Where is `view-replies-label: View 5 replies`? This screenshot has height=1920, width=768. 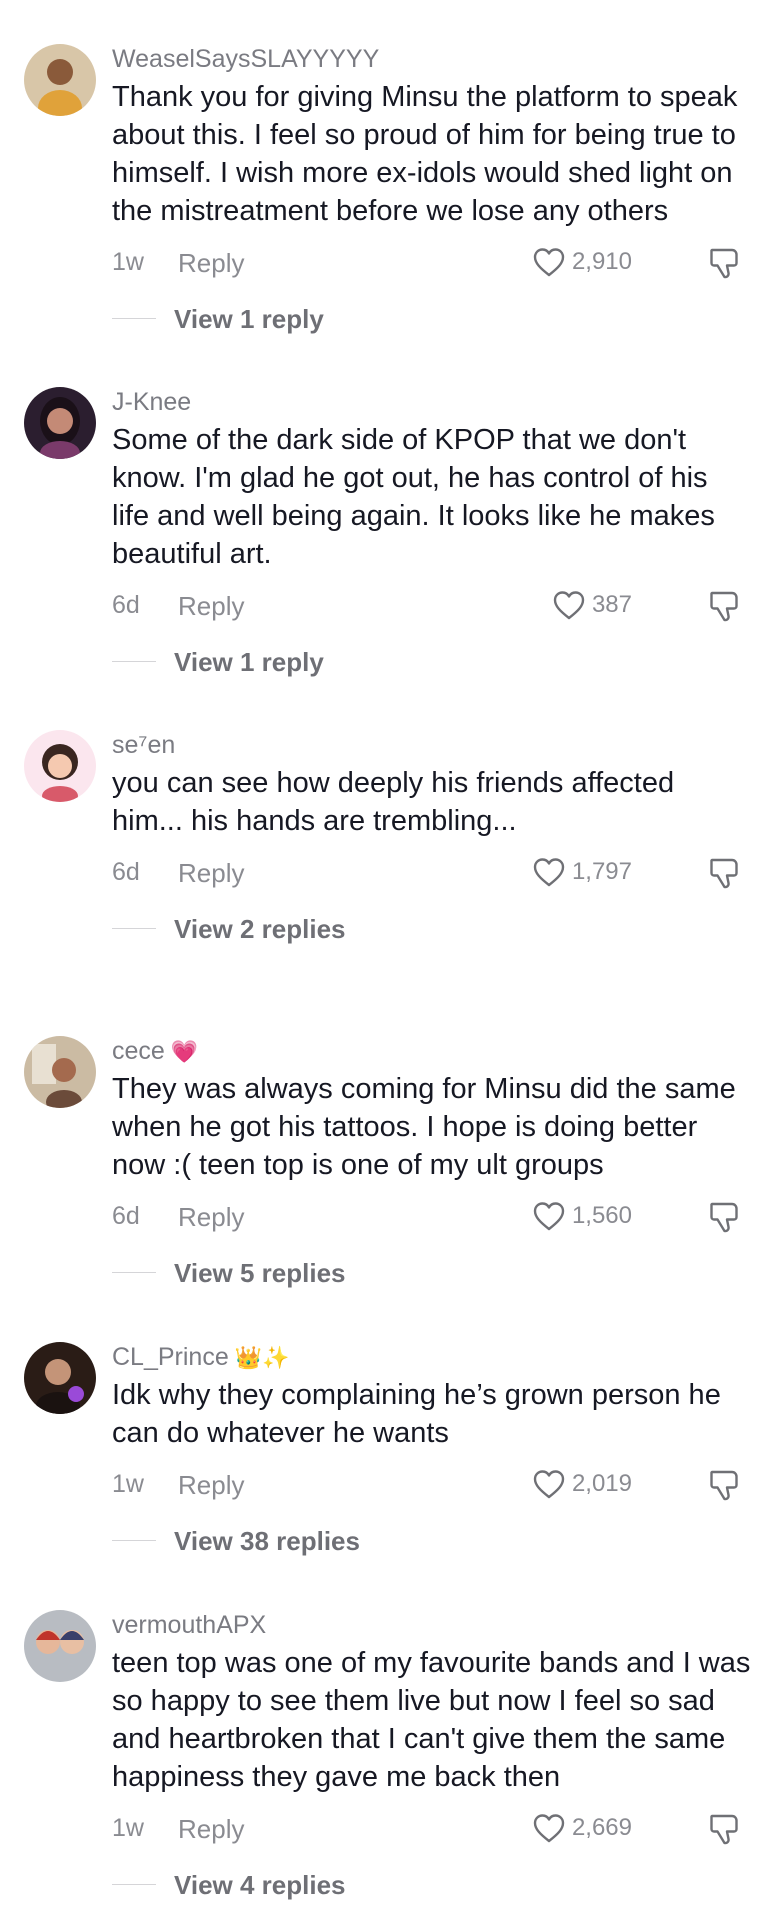 view-replies-label: View 5 replies is located at coordinates (260, 1273).